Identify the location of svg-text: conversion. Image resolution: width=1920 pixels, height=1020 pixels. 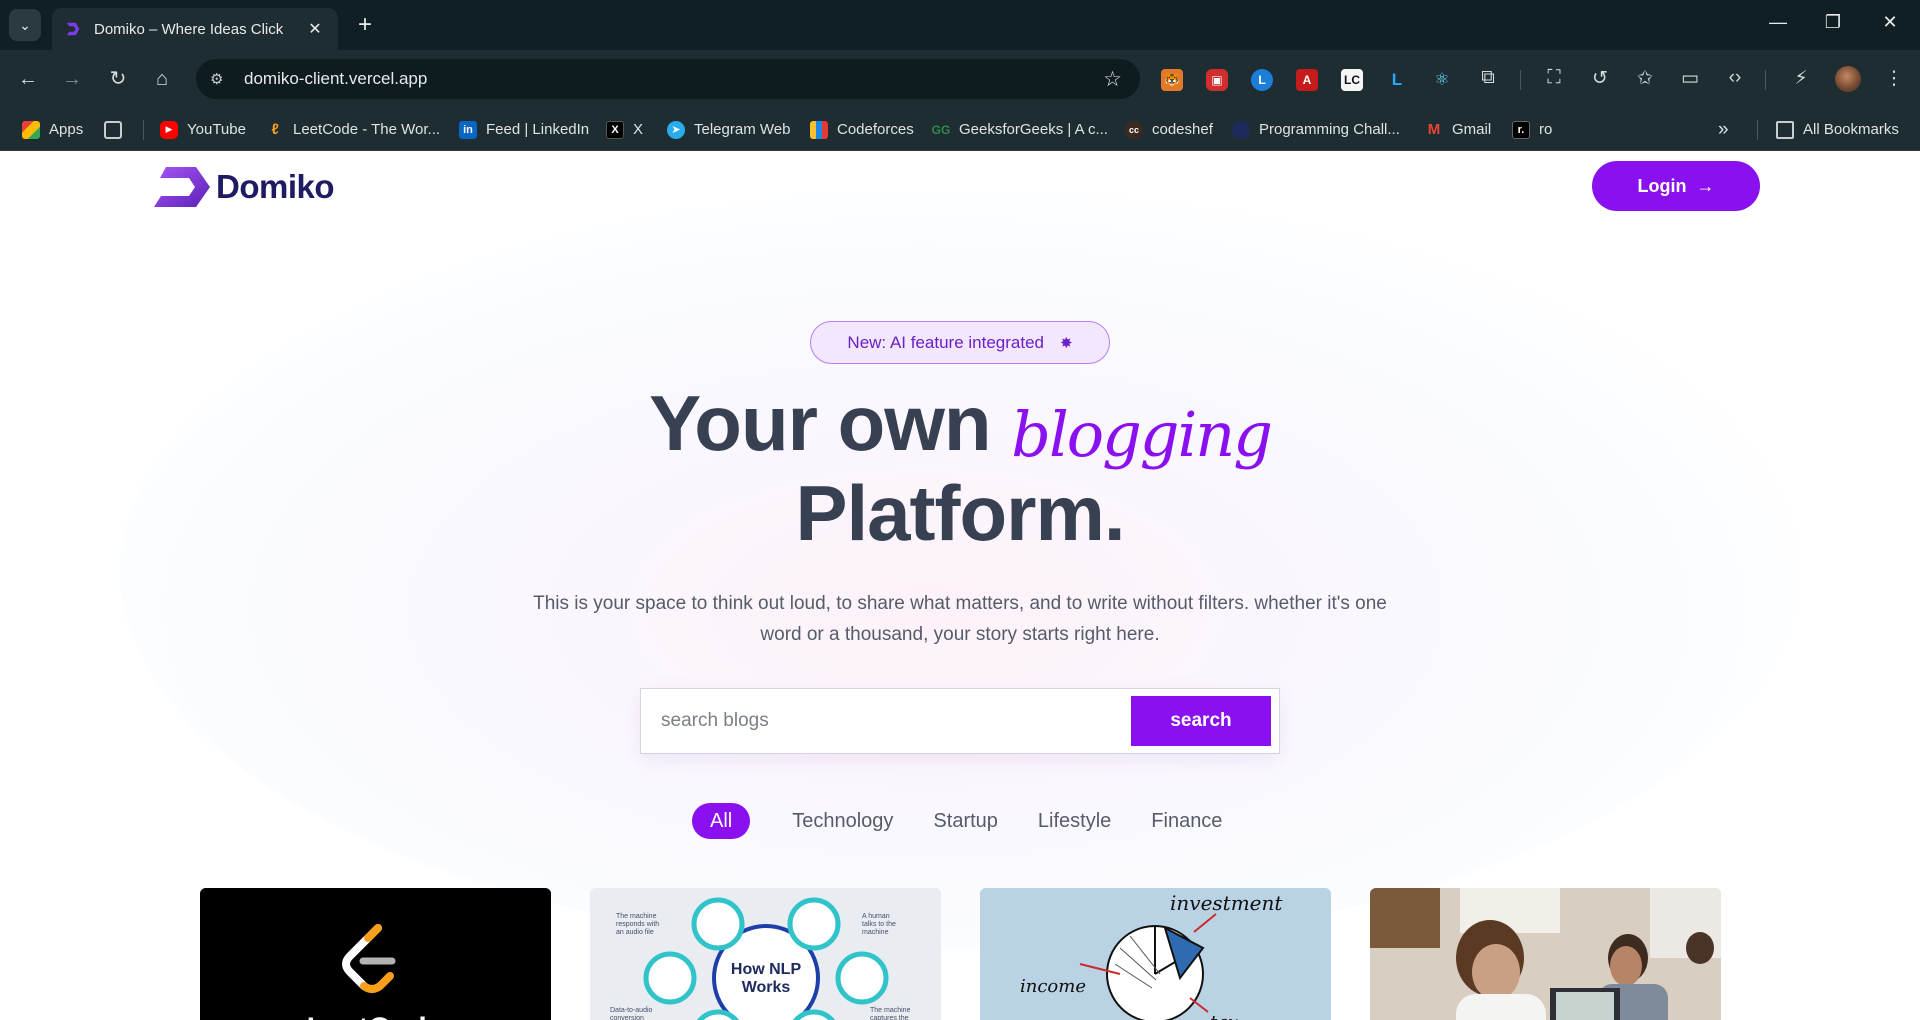
(627, 1017).